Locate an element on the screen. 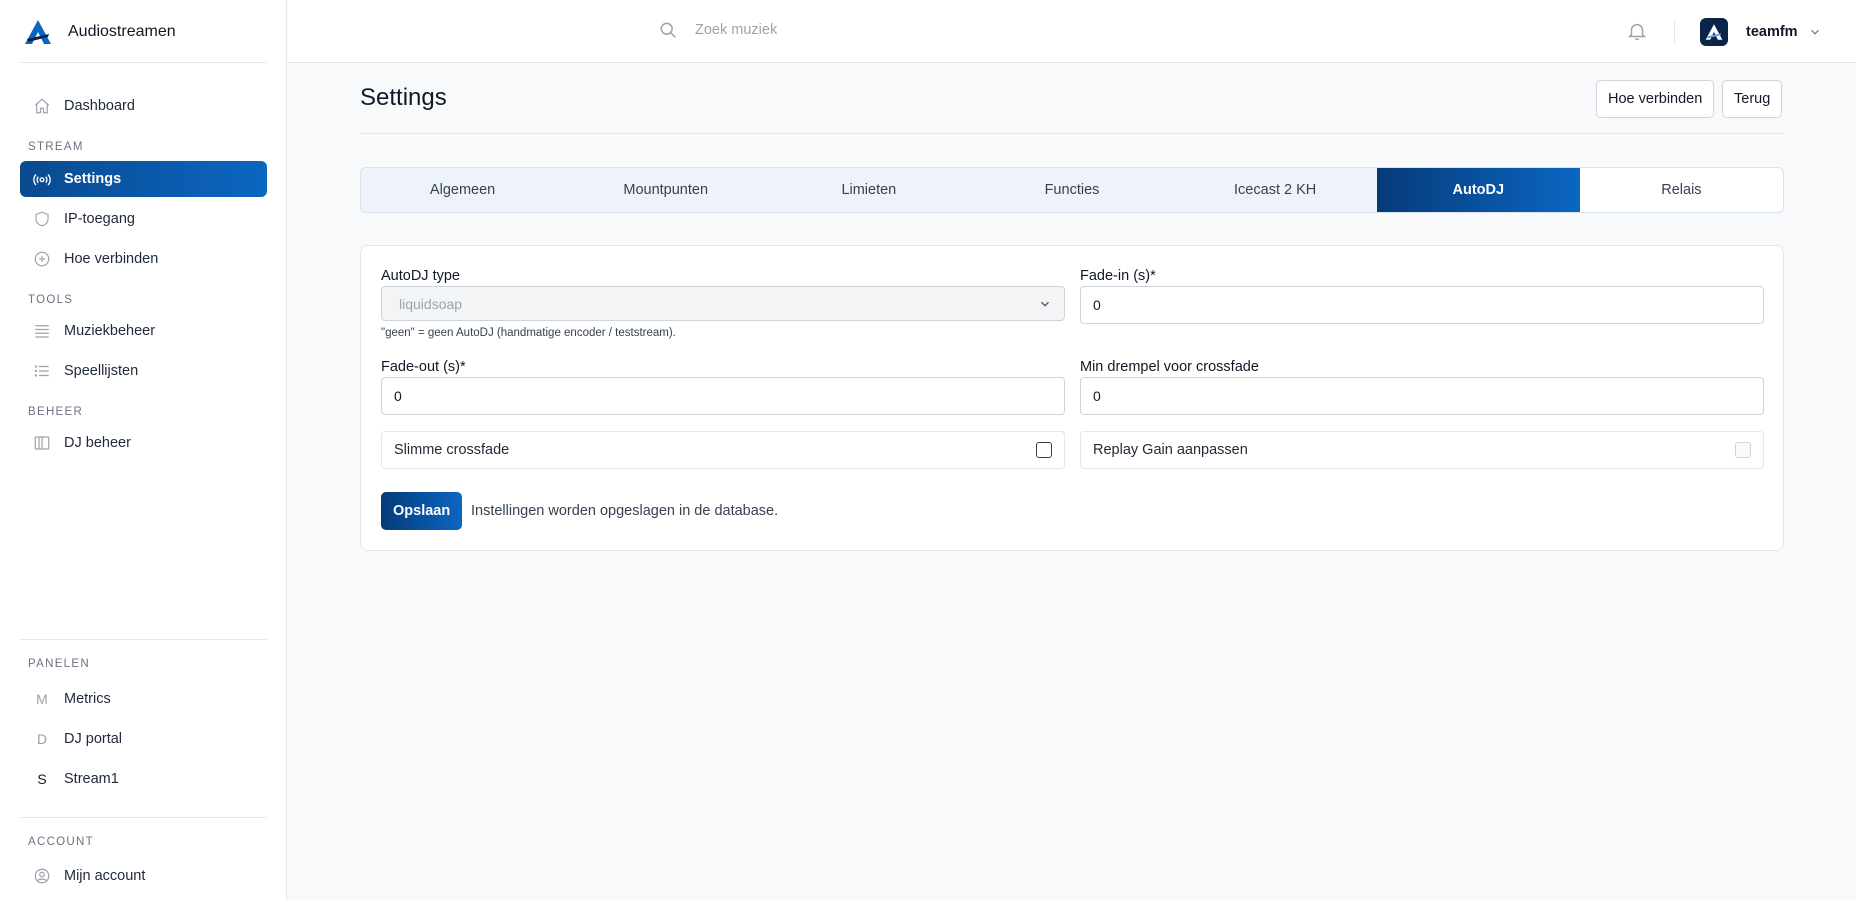  sidebar-item-label: Hoe verbinden is located at coordinates (111, 259).